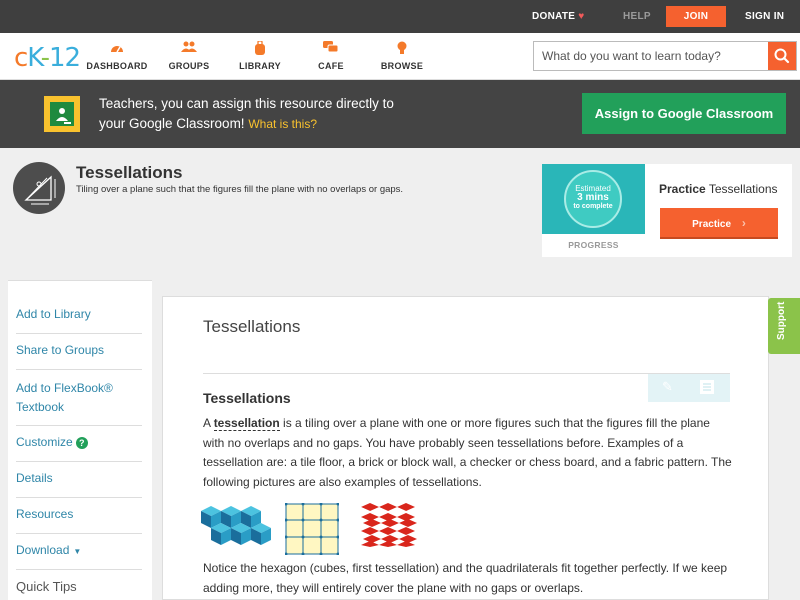  Describe the element at coordinates (79, 480) in the screenshot. I see `sidebar-item-details: Details` at that location.